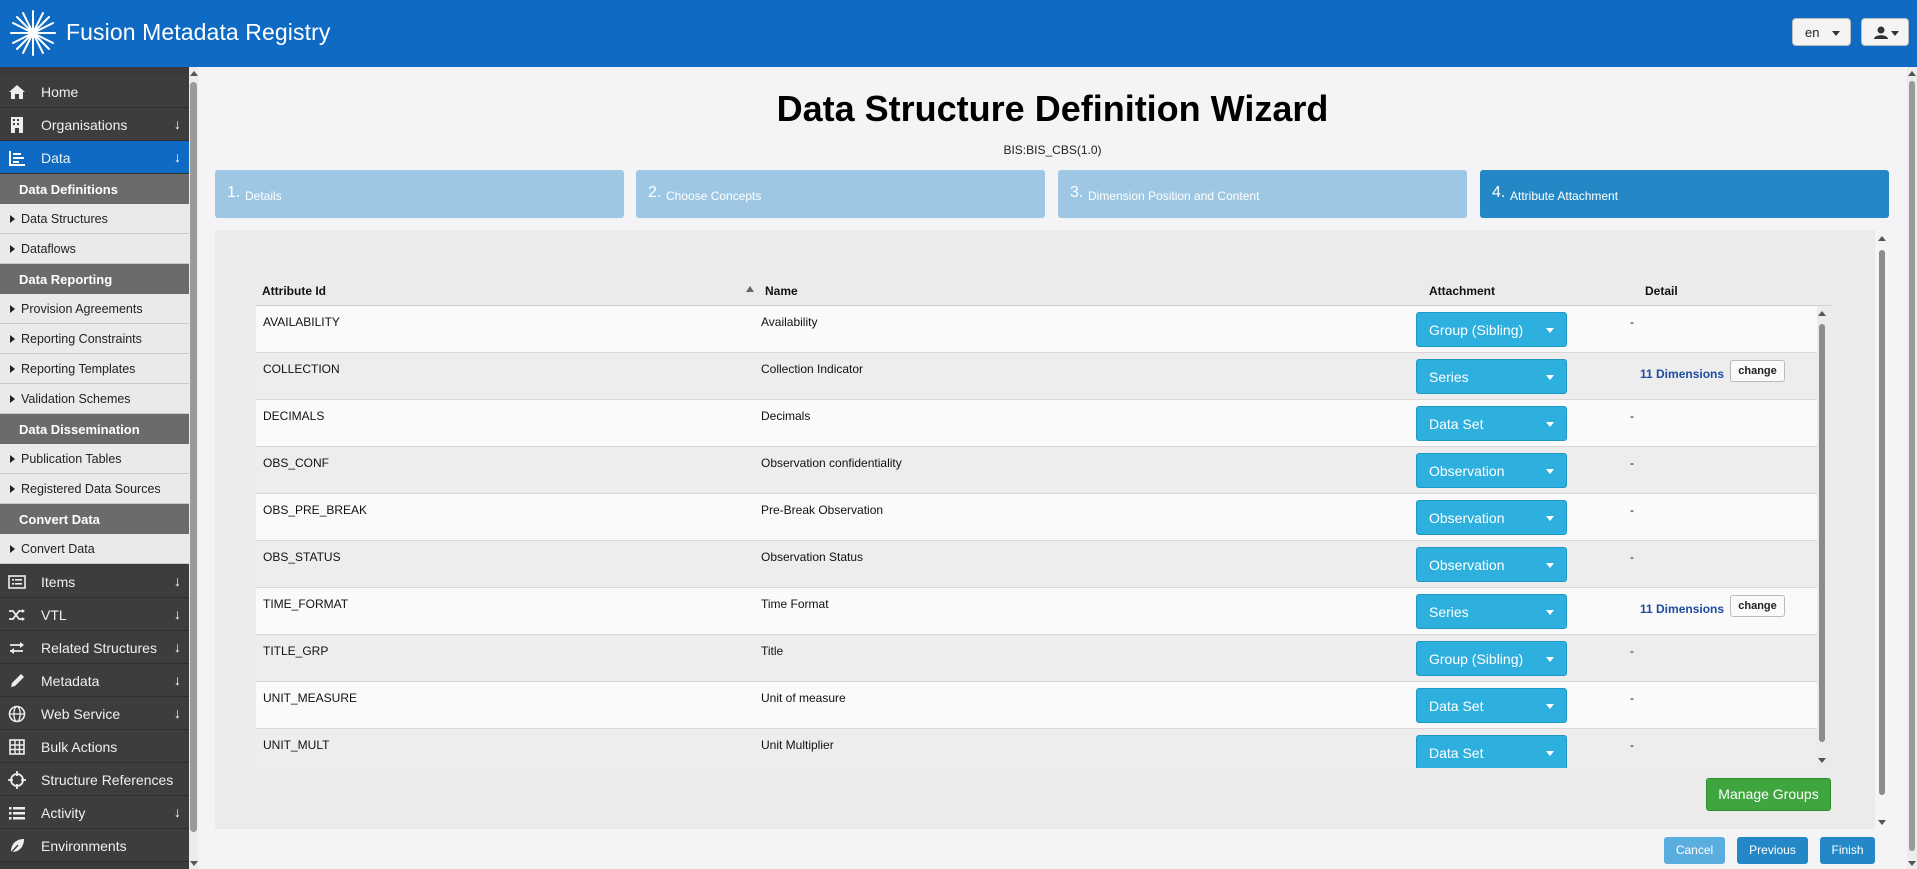  Describe the element at coordinates (76, 399) in the screenshot. I see `subitem-label: Validation Schemes` at that location.